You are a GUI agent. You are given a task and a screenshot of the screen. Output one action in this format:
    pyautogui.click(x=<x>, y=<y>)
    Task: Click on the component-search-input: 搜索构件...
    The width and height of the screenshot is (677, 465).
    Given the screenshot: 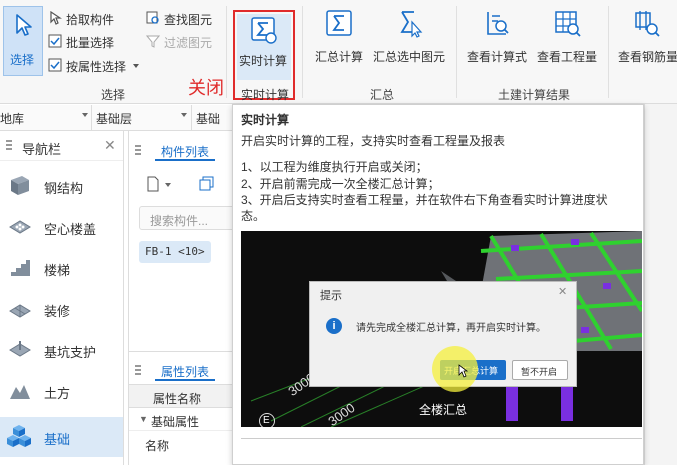 What is the action you would take?
    pyautogui.click(x=188, y=218)
    